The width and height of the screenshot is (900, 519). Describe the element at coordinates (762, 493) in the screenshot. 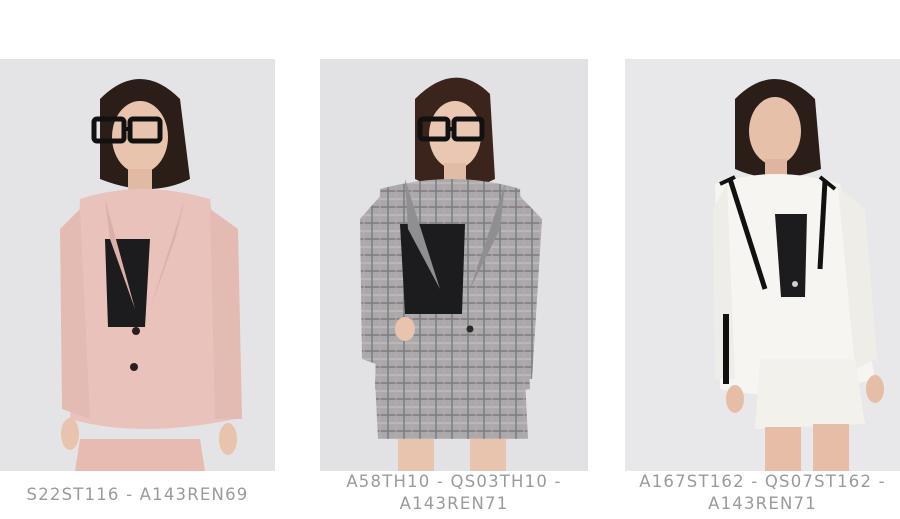

I see `product-code-3: A167ST162 - QS07ST162 - A143REN71` at that location.